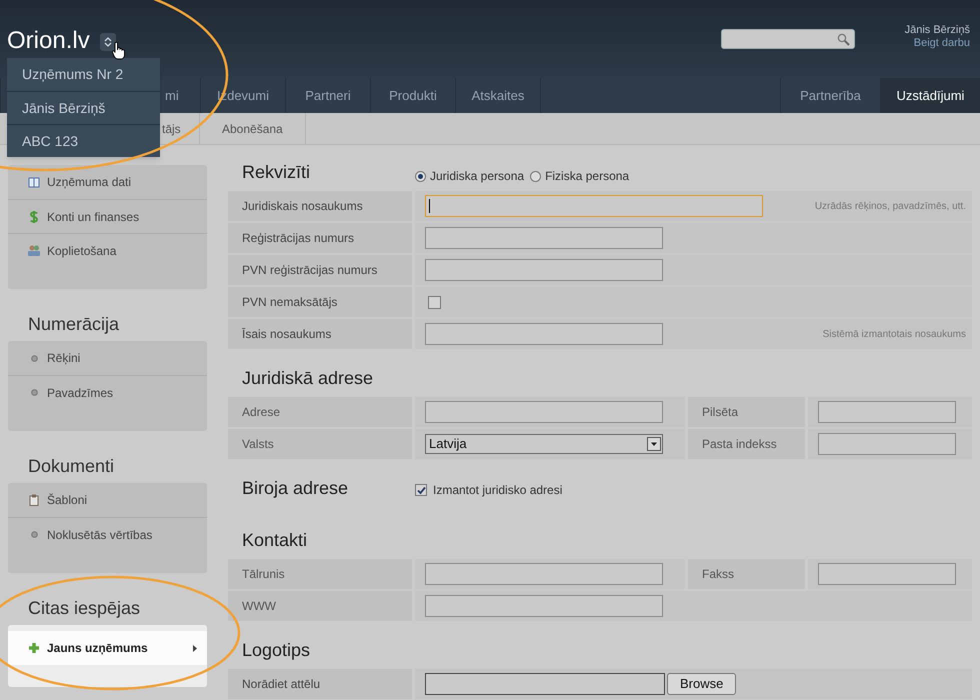 This screenshot has height=700, width=980. What do you see at coordinates (654, 444) in the screenshot?
I see `caret-down-icon` at bounding box center [654, 444].